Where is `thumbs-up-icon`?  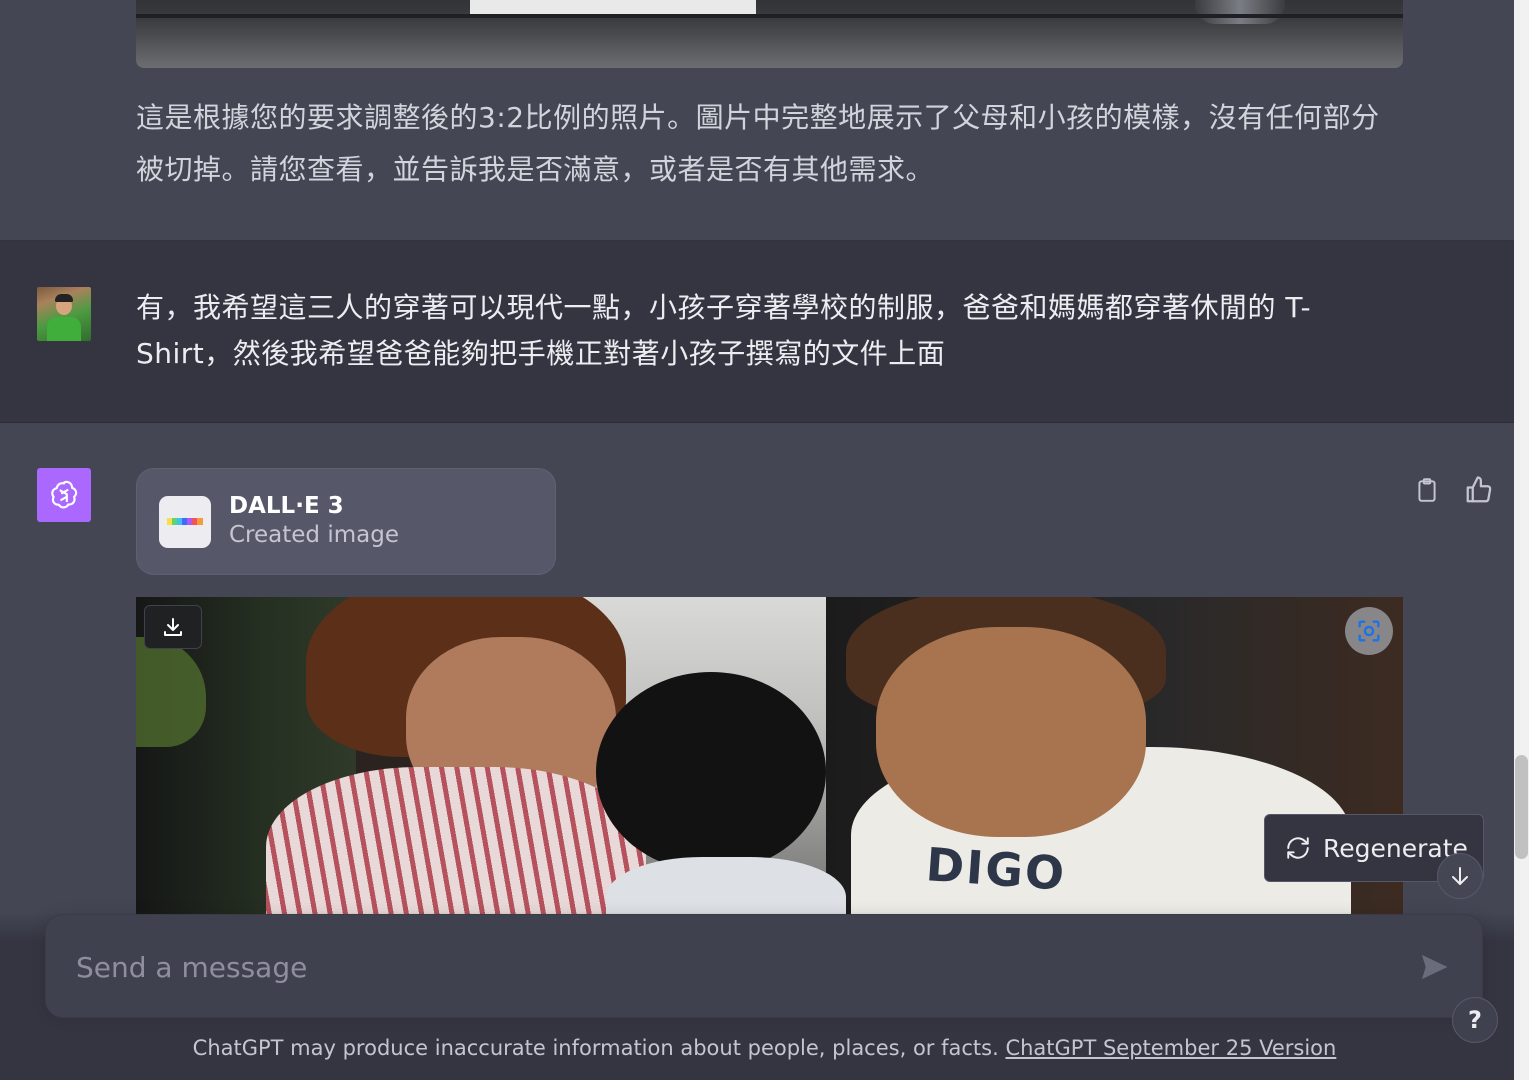 thumbs-up-icon is located at coordinates (1479, 490).